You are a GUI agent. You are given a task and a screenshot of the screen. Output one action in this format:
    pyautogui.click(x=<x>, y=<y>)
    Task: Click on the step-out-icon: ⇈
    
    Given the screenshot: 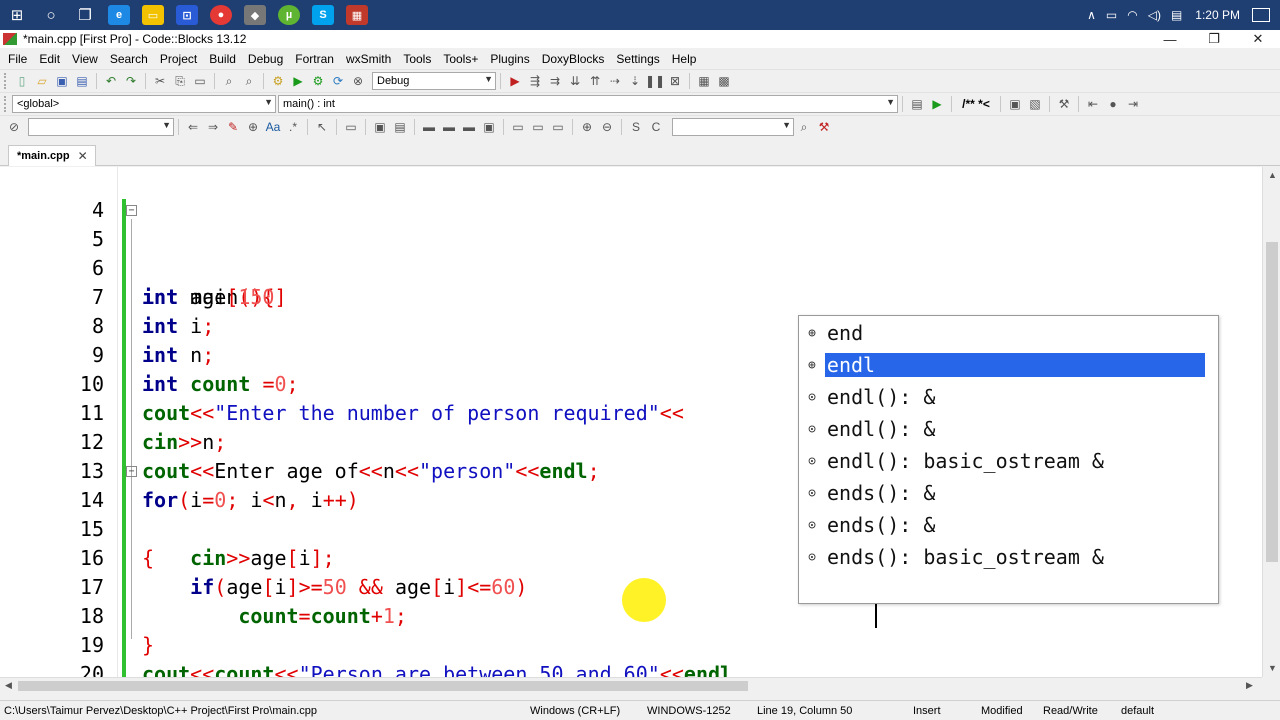 What is the action you would take?
    pyautogui.click(x=595, y=81)
    